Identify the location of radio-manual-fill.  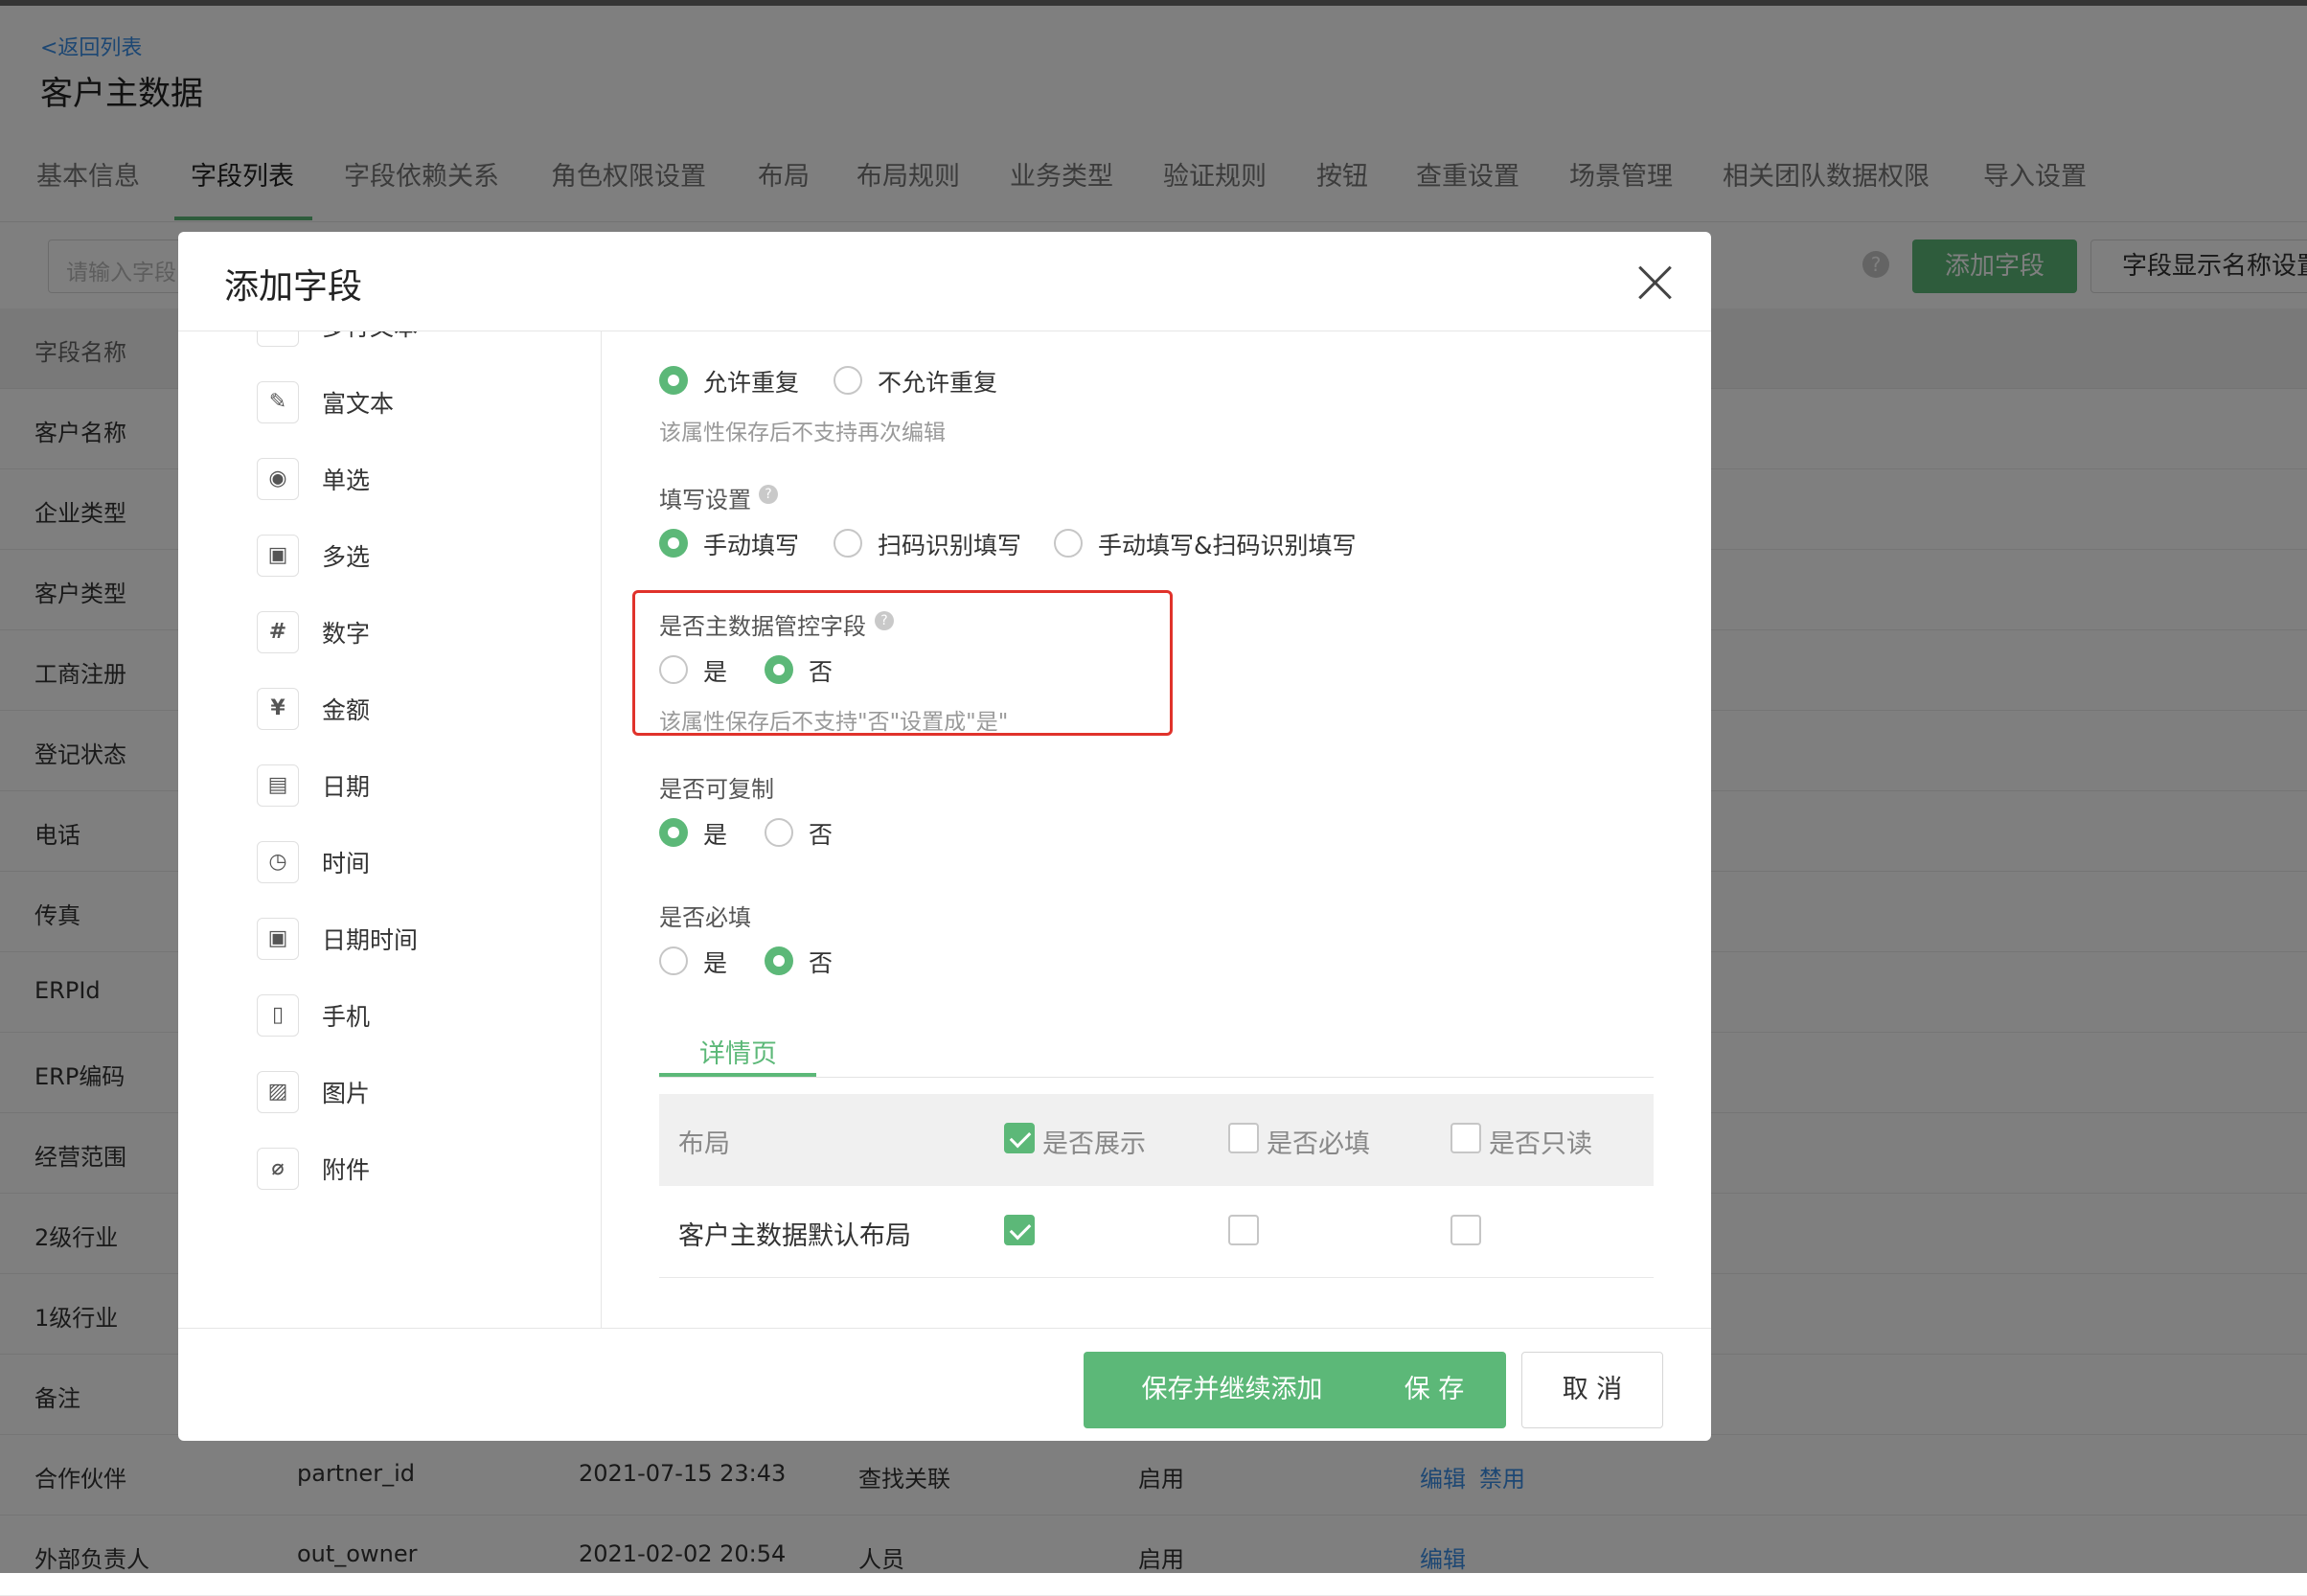
(674, 543).